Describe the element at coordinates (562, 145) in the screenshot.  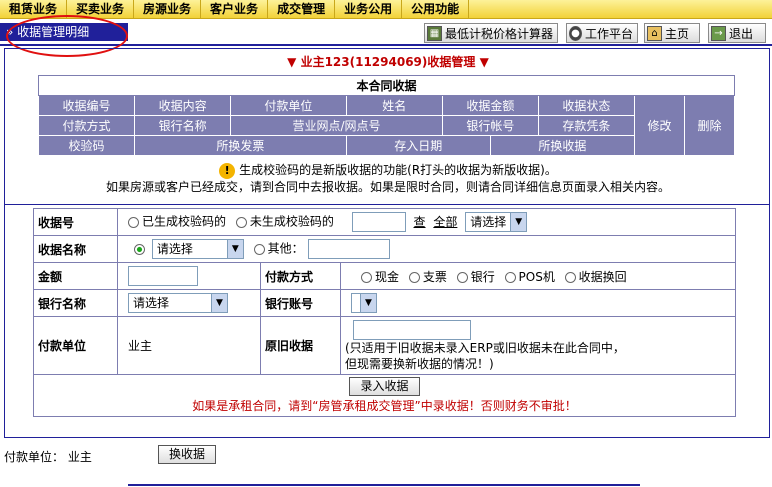
I see `col-exchanged-receipt: 所换收据` at that location.